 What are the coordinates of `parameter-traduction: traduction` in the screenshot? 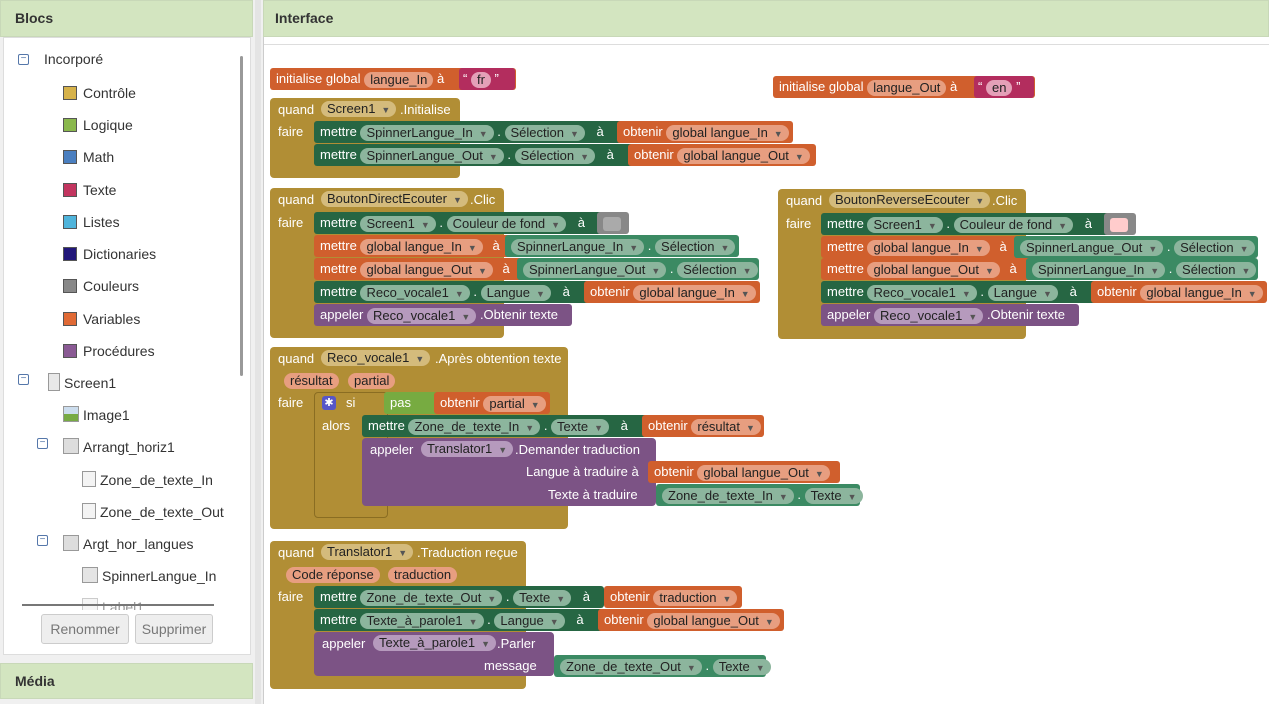 It's located at (423, 575).